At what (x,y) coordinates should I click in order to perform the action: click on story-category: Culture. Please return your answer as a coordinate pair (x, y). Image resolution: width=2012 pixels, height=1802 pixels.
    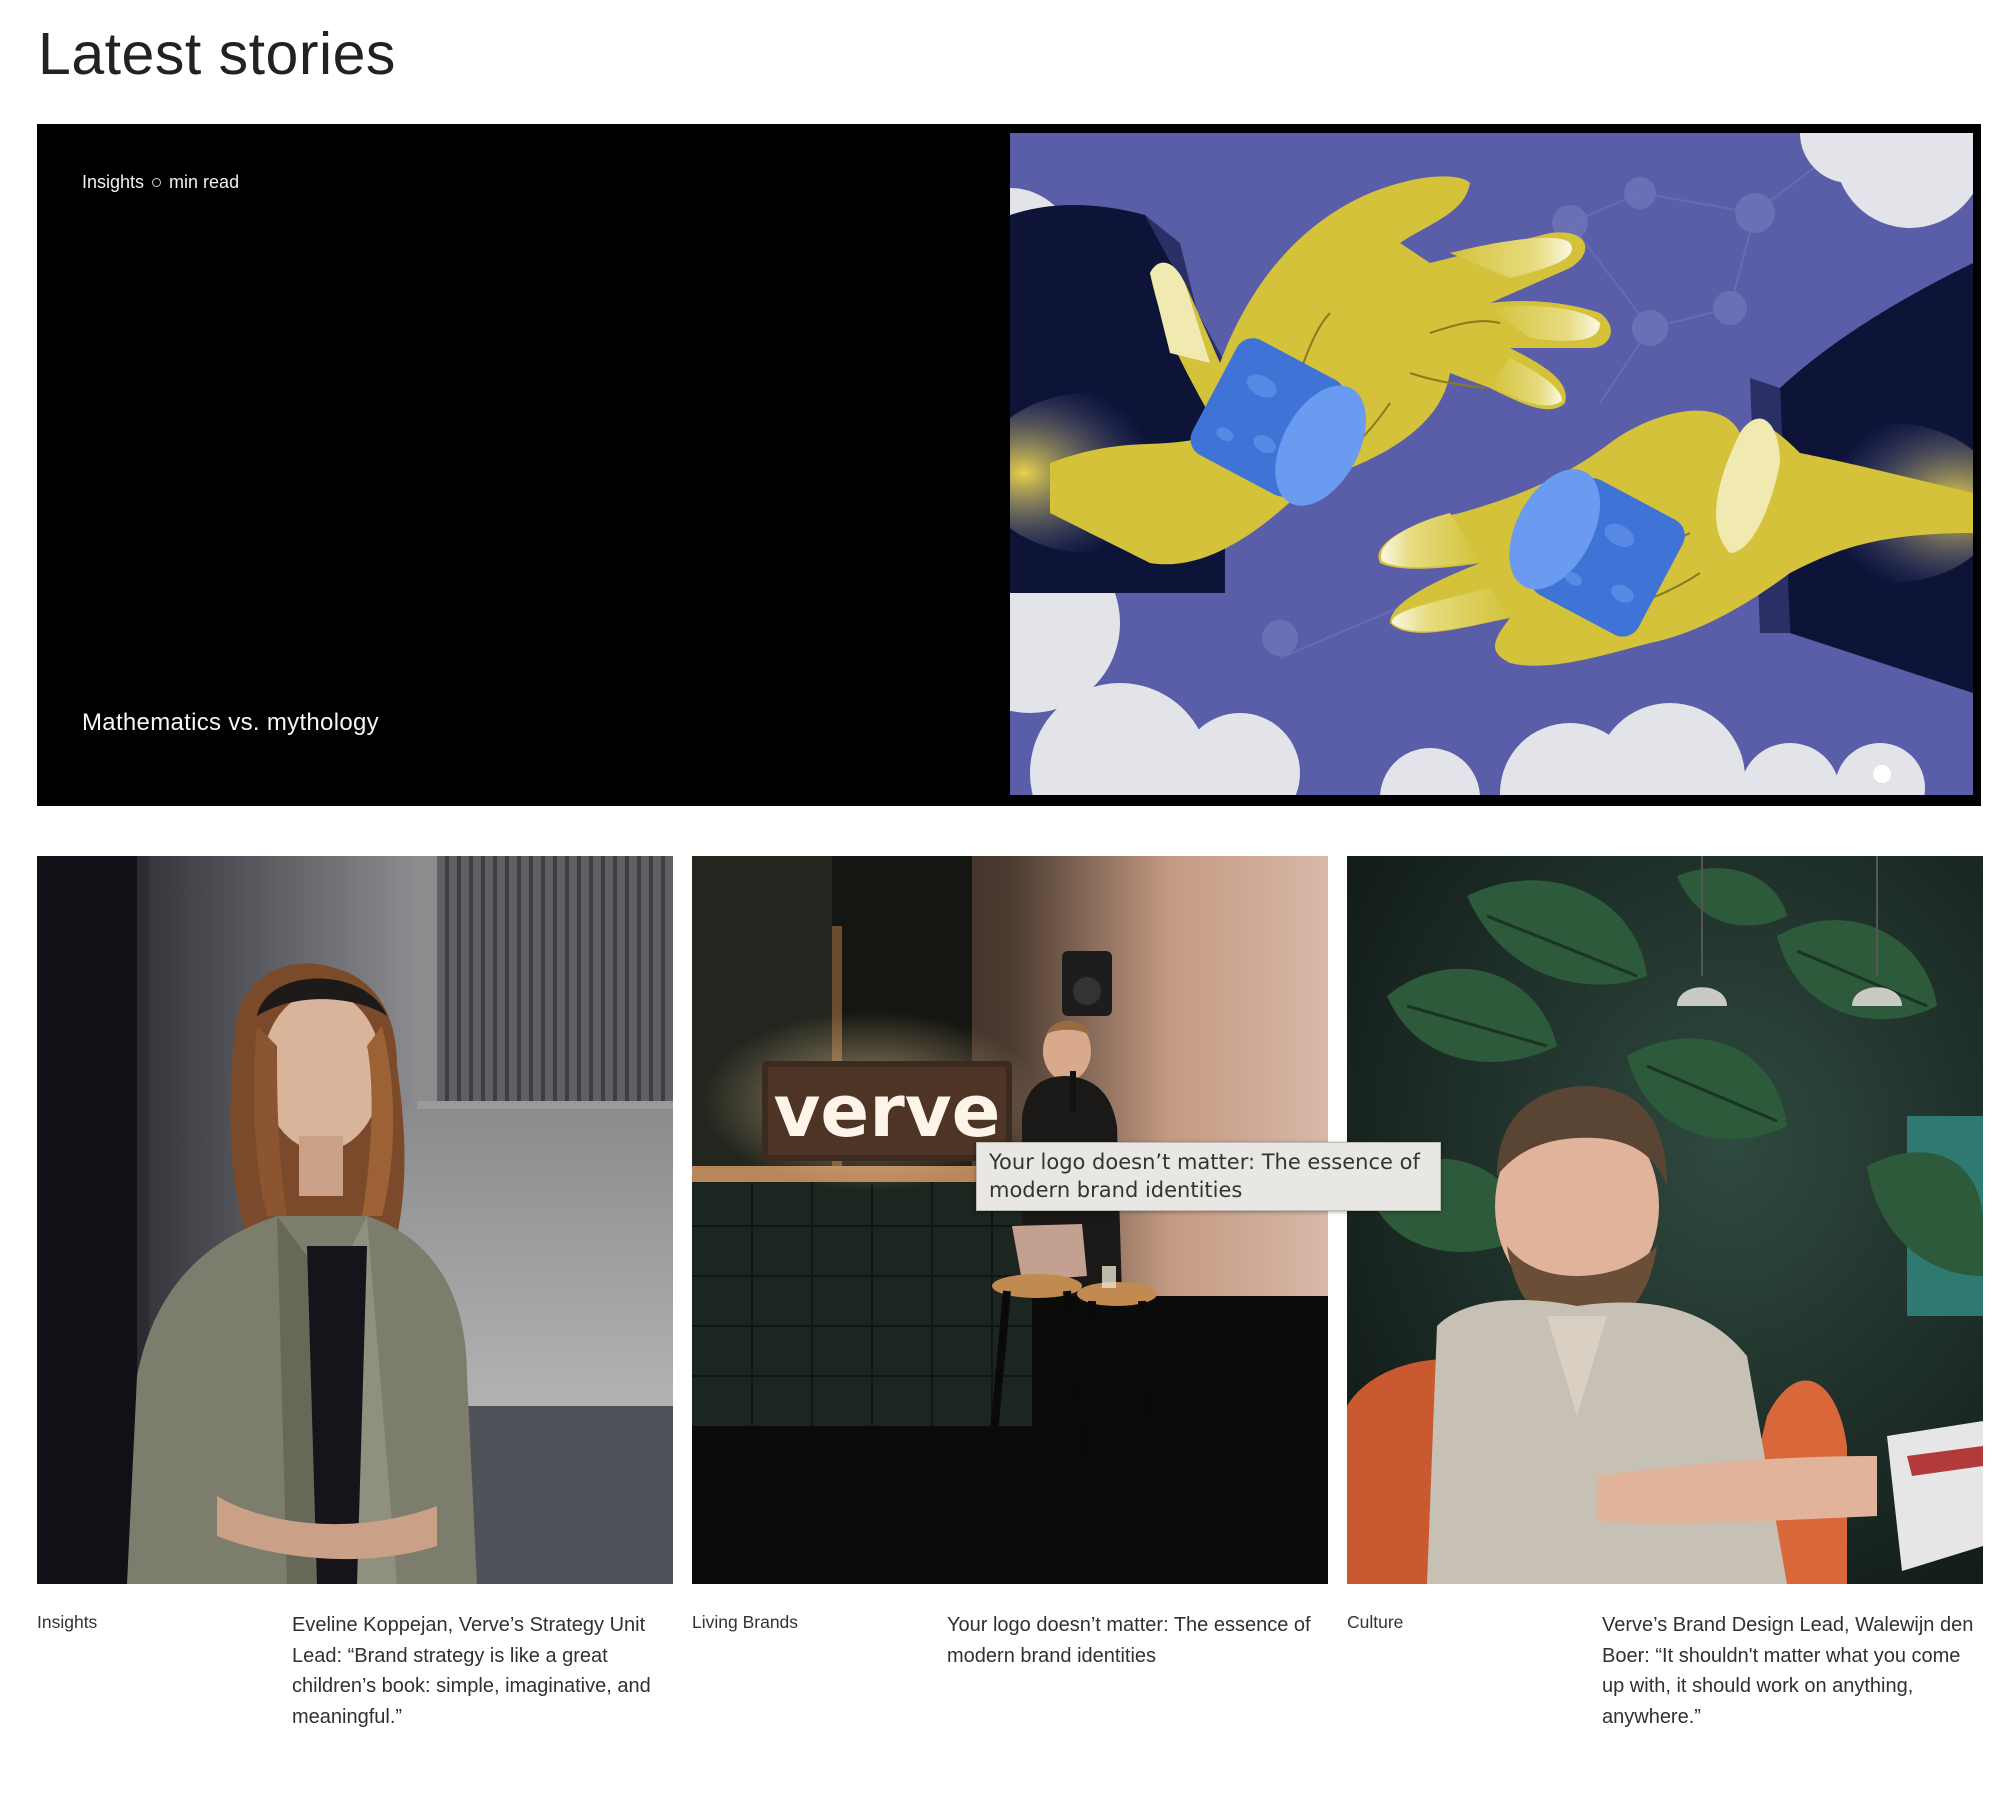
    Looking at the image, I should click on (1375, 1622).